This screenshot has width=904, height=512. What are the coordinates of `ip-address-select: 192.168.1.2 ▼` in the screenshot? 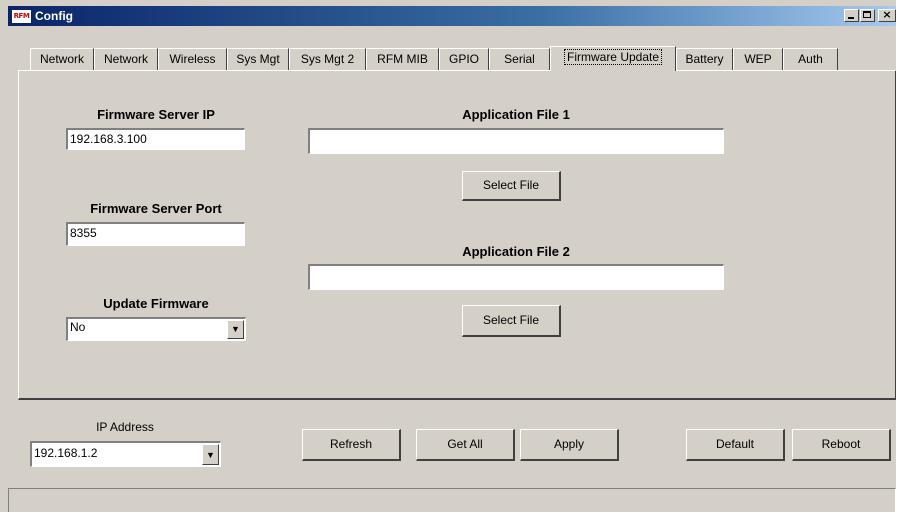 It's located at (125, 454).